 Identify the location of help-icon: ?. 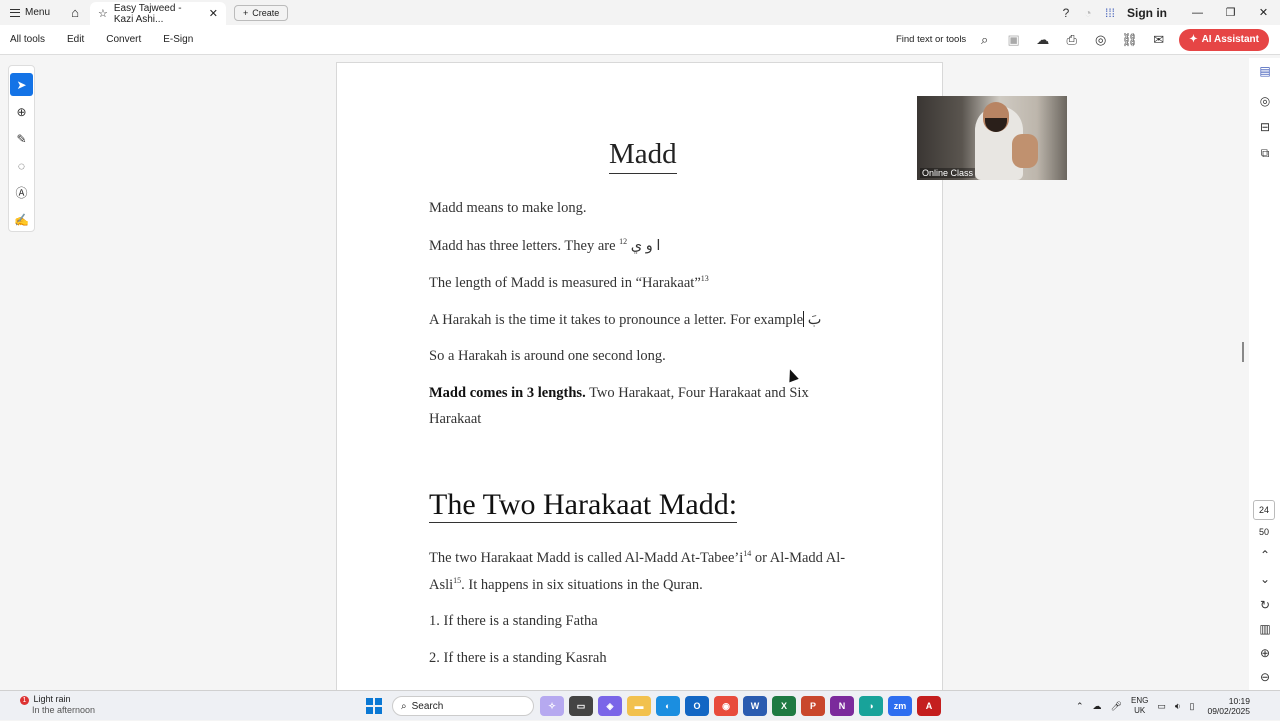
(1066, 13).